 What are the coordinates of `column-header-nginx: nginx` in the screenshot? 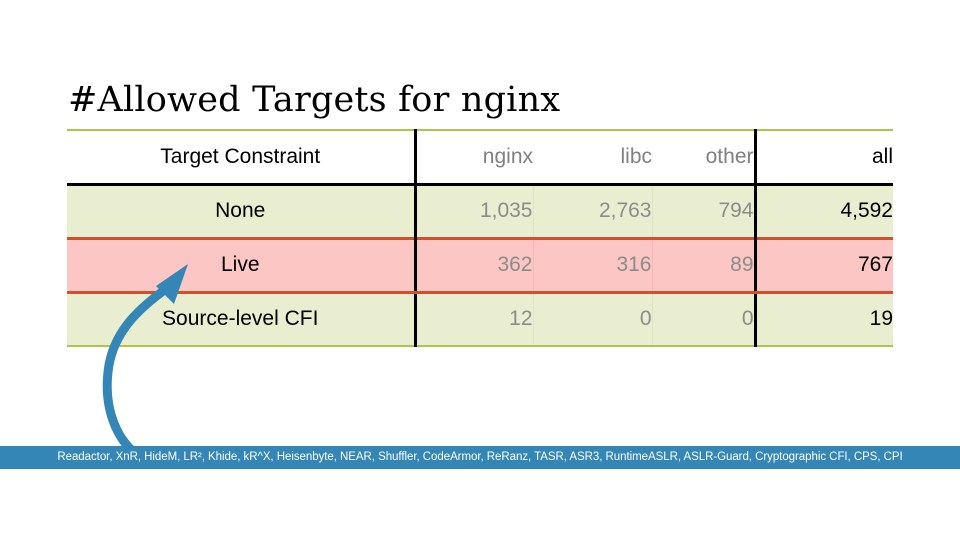 It's located at (474, 157).